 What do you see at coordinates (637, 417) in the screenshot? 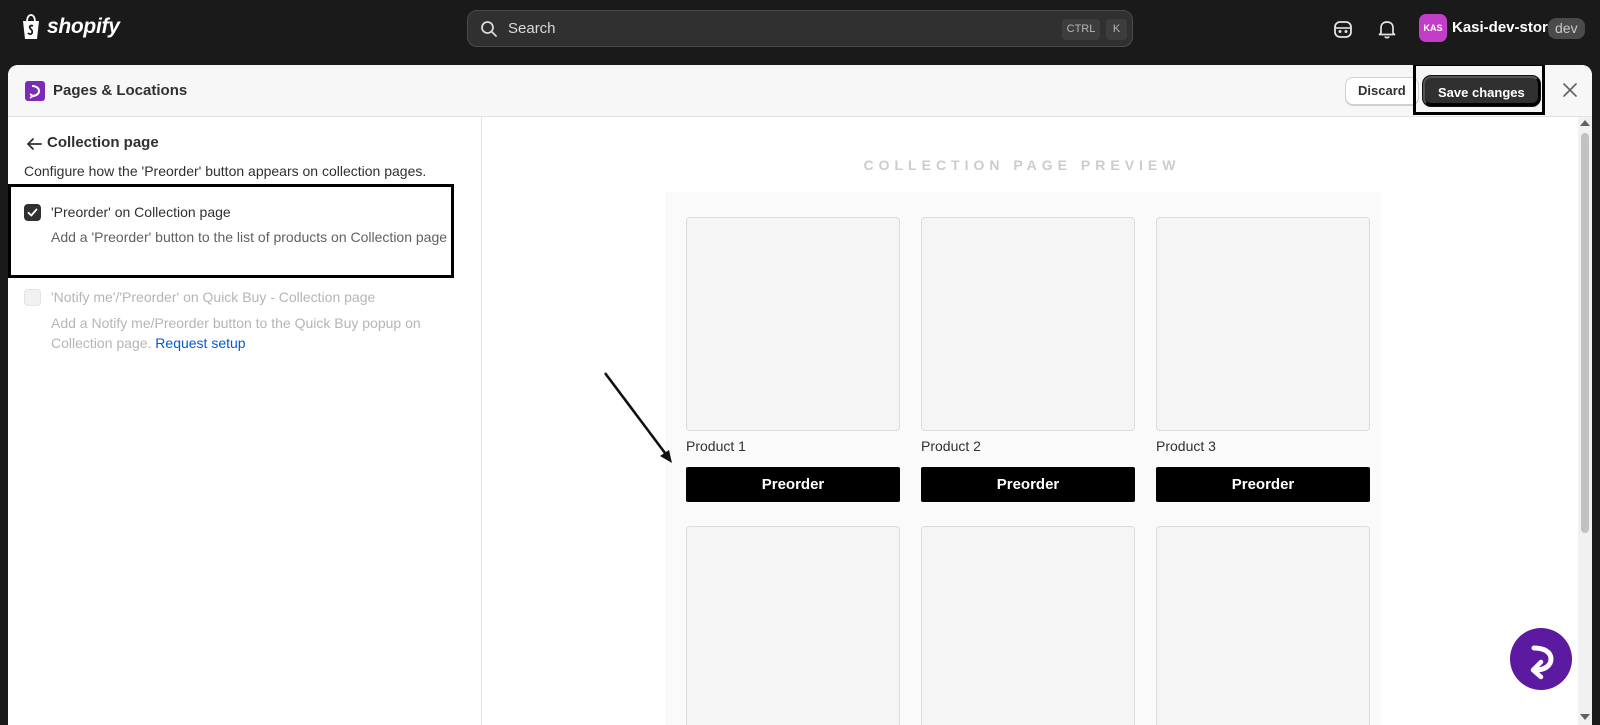
I see `annotation-arrow-icon` at bounding box center [637, 417].